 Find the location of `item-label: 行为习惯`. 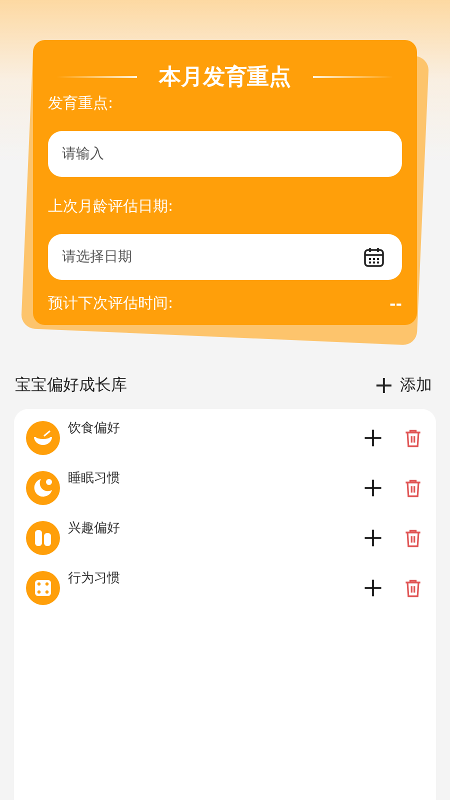

item-label: 行为习惯 is located at coordinates (94, 578).